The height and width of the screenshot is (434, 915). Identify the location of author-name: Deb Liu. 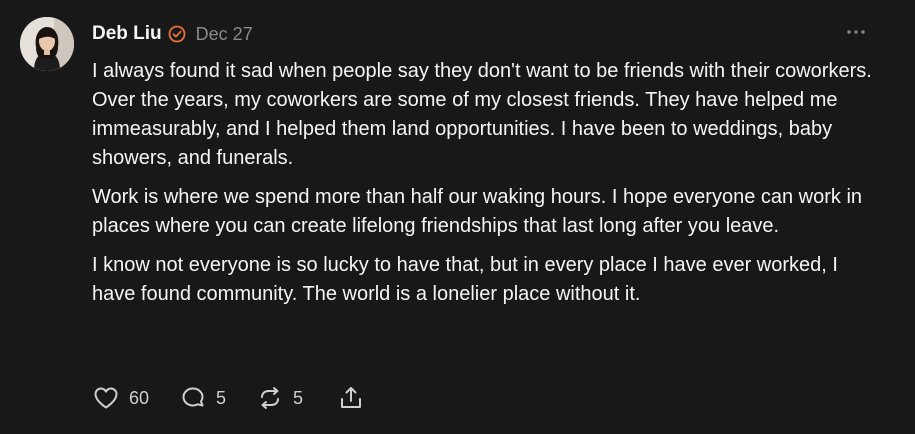
(127, 34).